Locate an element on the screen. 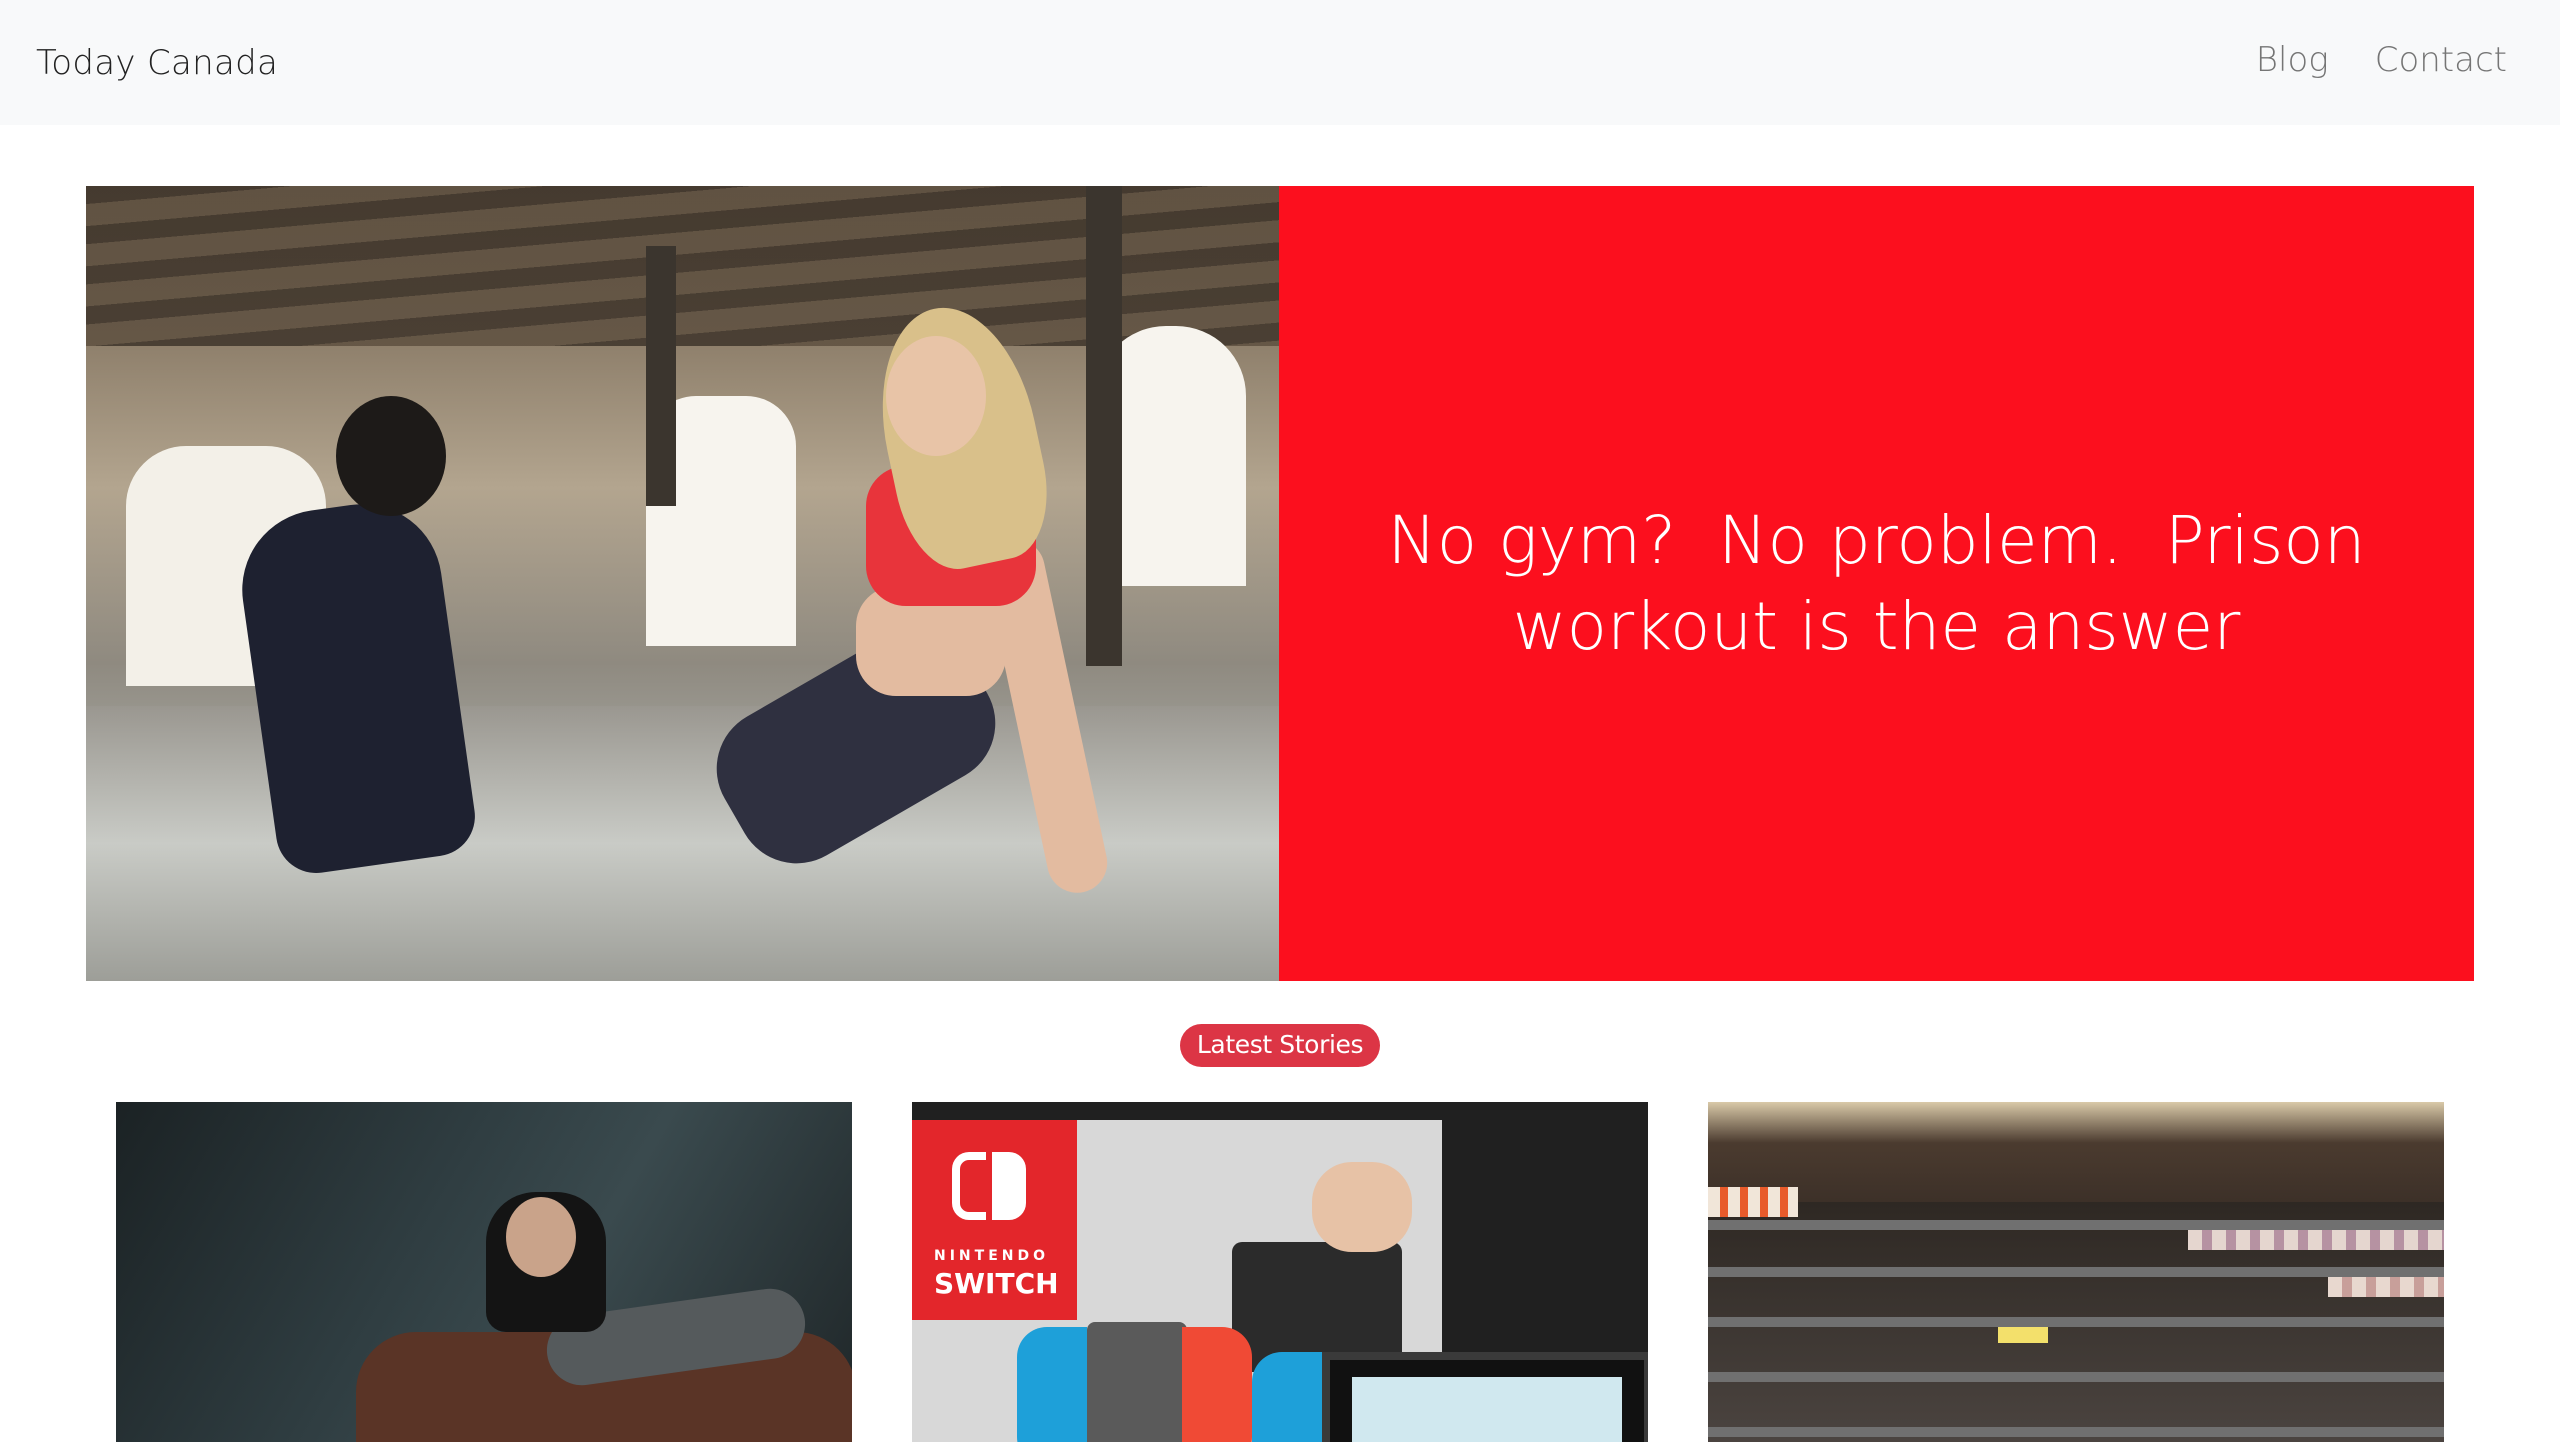 Image resolution: width=2560 pixels, height=1442 pixels. joycon-red is located at coordinates (1217, 1384).